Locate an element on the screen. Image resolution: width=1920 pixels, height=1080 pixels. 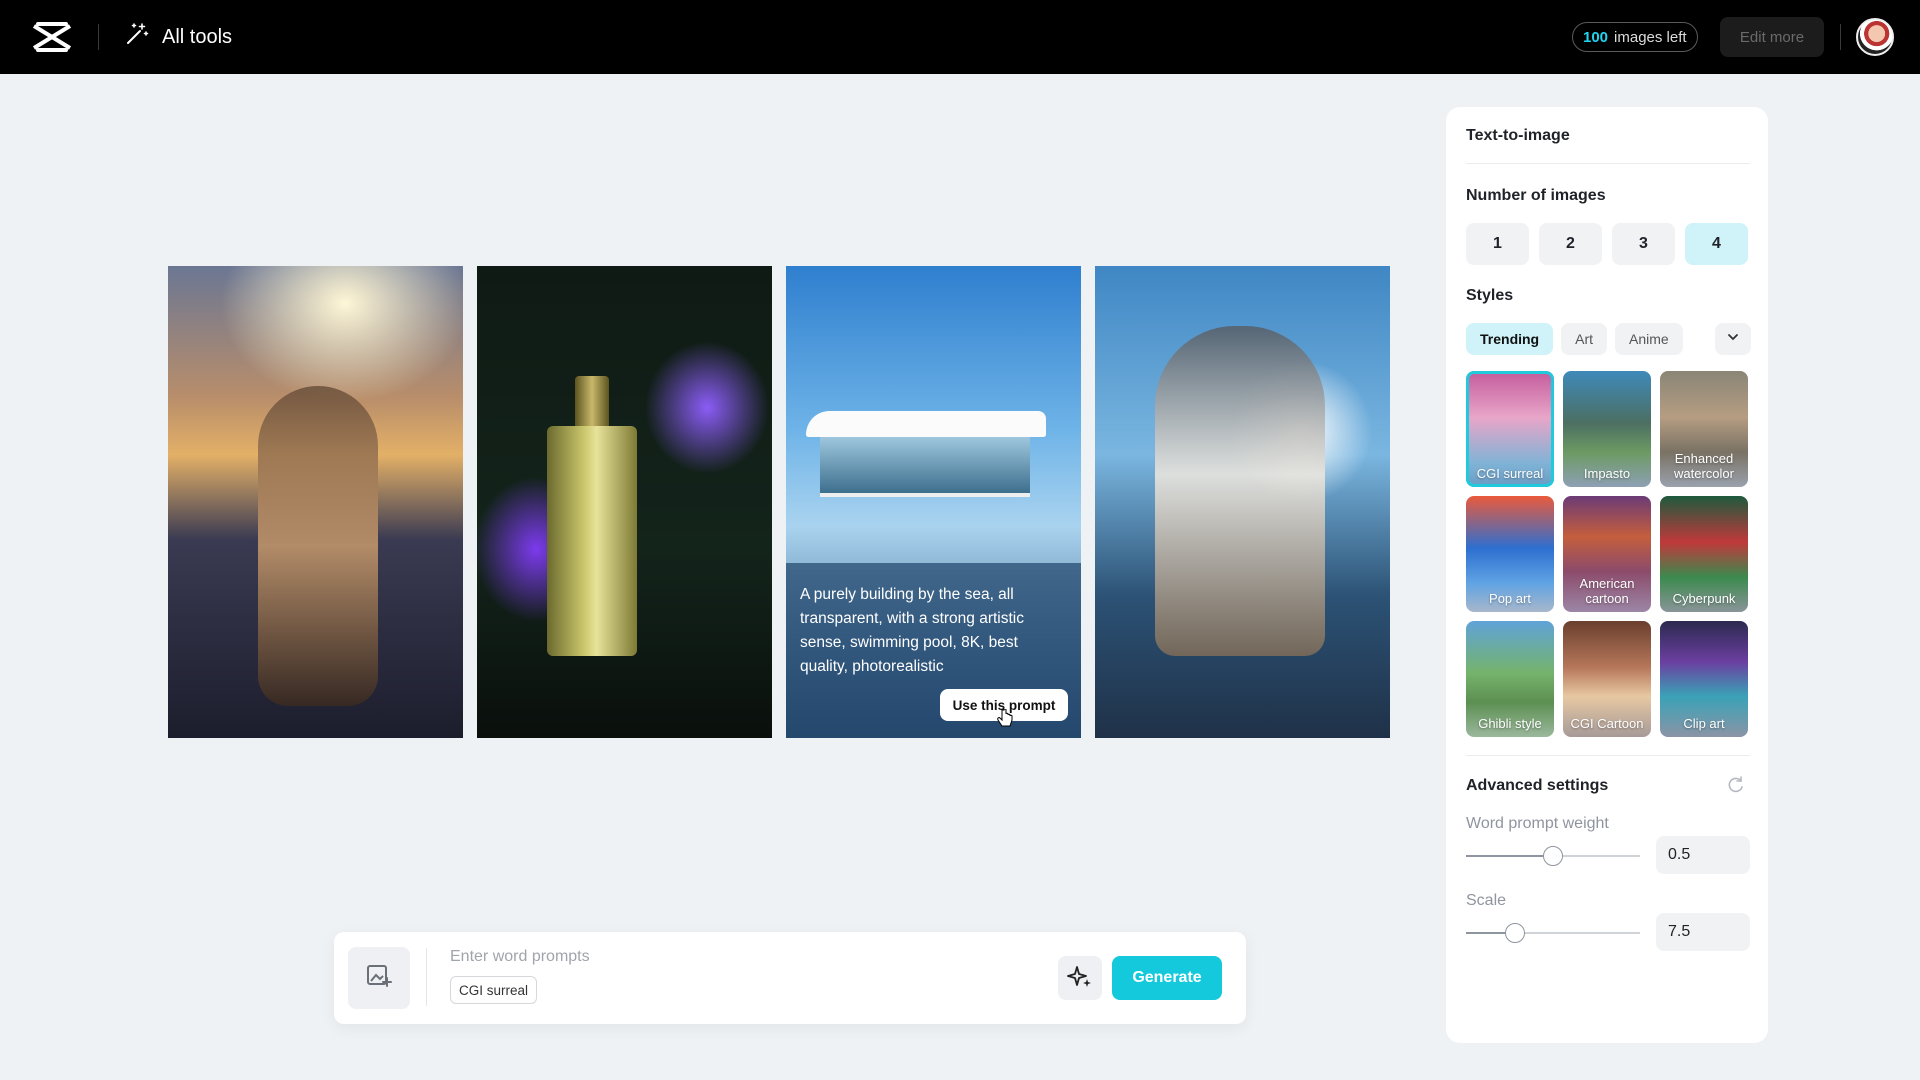
style-card-label: American cartoon is located at coordinates (1607, 591).